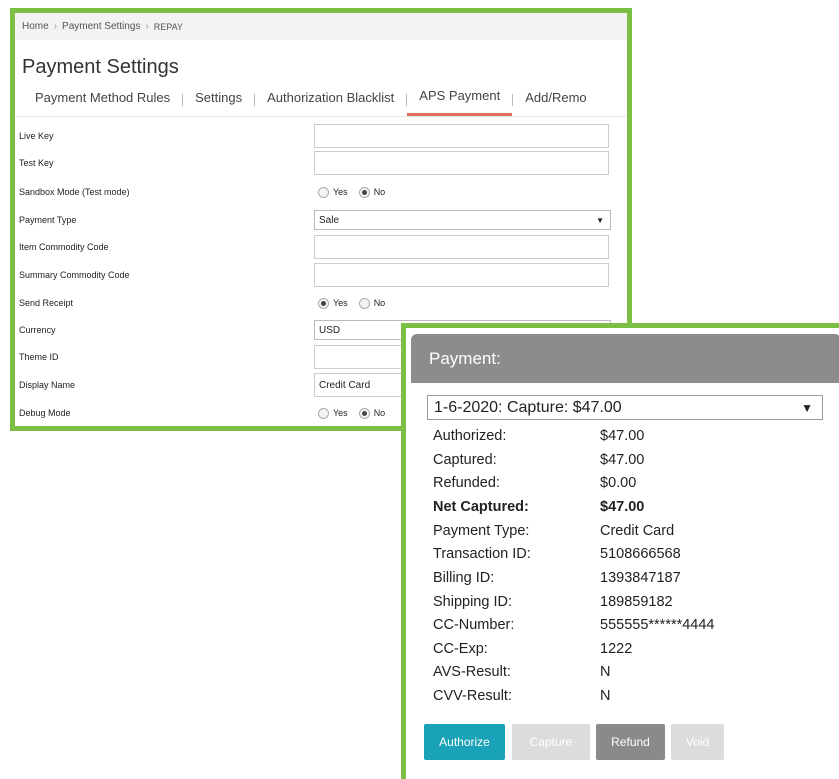 This screenshot has height=779, width=839. I want to click on display-name-label: Display Name, so click(47, 385).